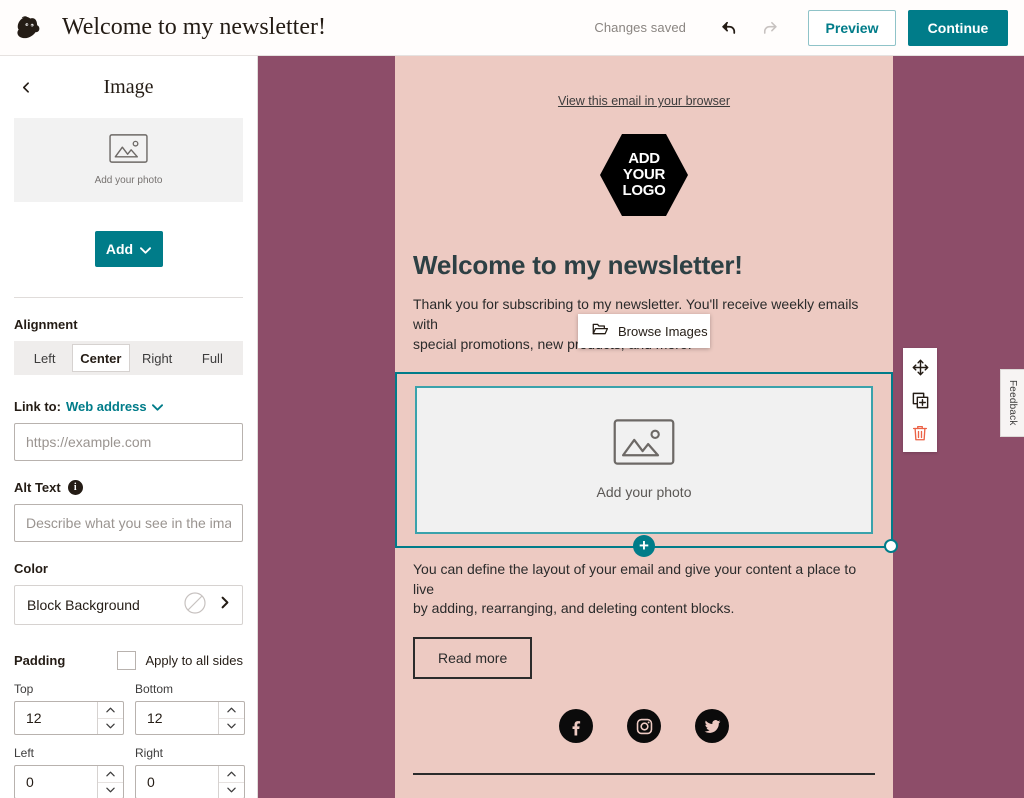 Image resolution: width=1024 pixels, height=798 pixels. I want to click on header-logo-row: ADD YOUR LOGO, so click(644, 175).